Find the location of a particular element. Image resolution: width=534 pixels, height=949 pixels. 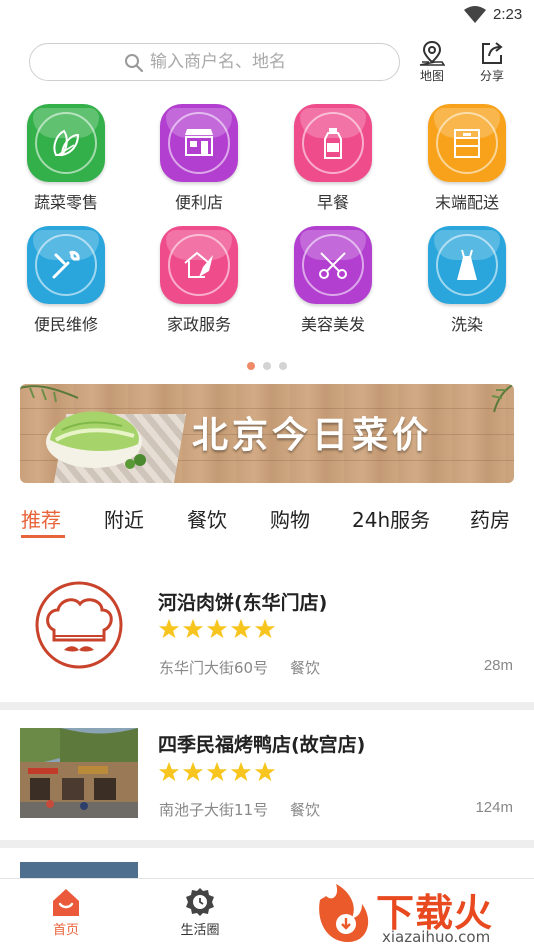

category-repair: 便民维修 is located at coordinates (66, 280).